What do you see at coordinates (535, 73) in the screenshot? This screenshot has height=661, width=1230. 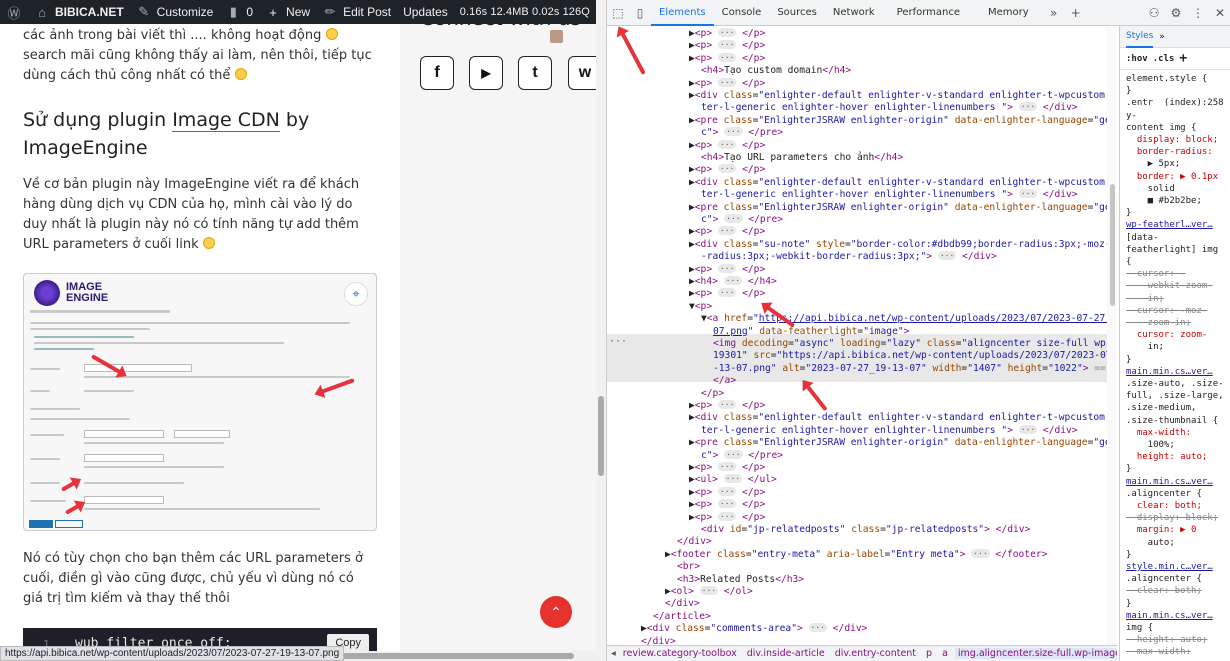 I see `twitter-icon: t` at bounding box center [535, 73].